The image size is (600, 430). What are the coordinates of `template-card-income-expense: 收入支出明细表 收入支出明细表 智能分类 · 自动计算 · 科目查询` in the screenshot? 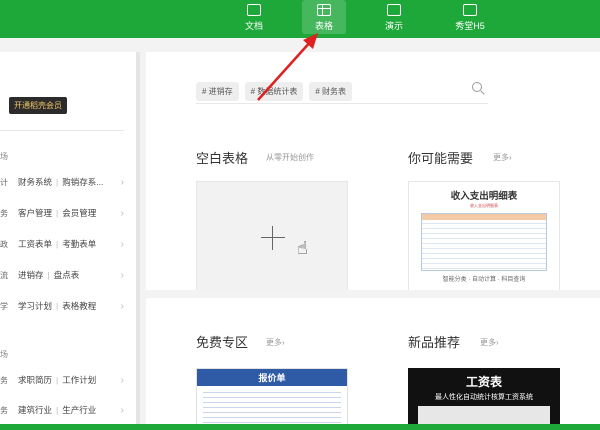 It's located at (484, 237).